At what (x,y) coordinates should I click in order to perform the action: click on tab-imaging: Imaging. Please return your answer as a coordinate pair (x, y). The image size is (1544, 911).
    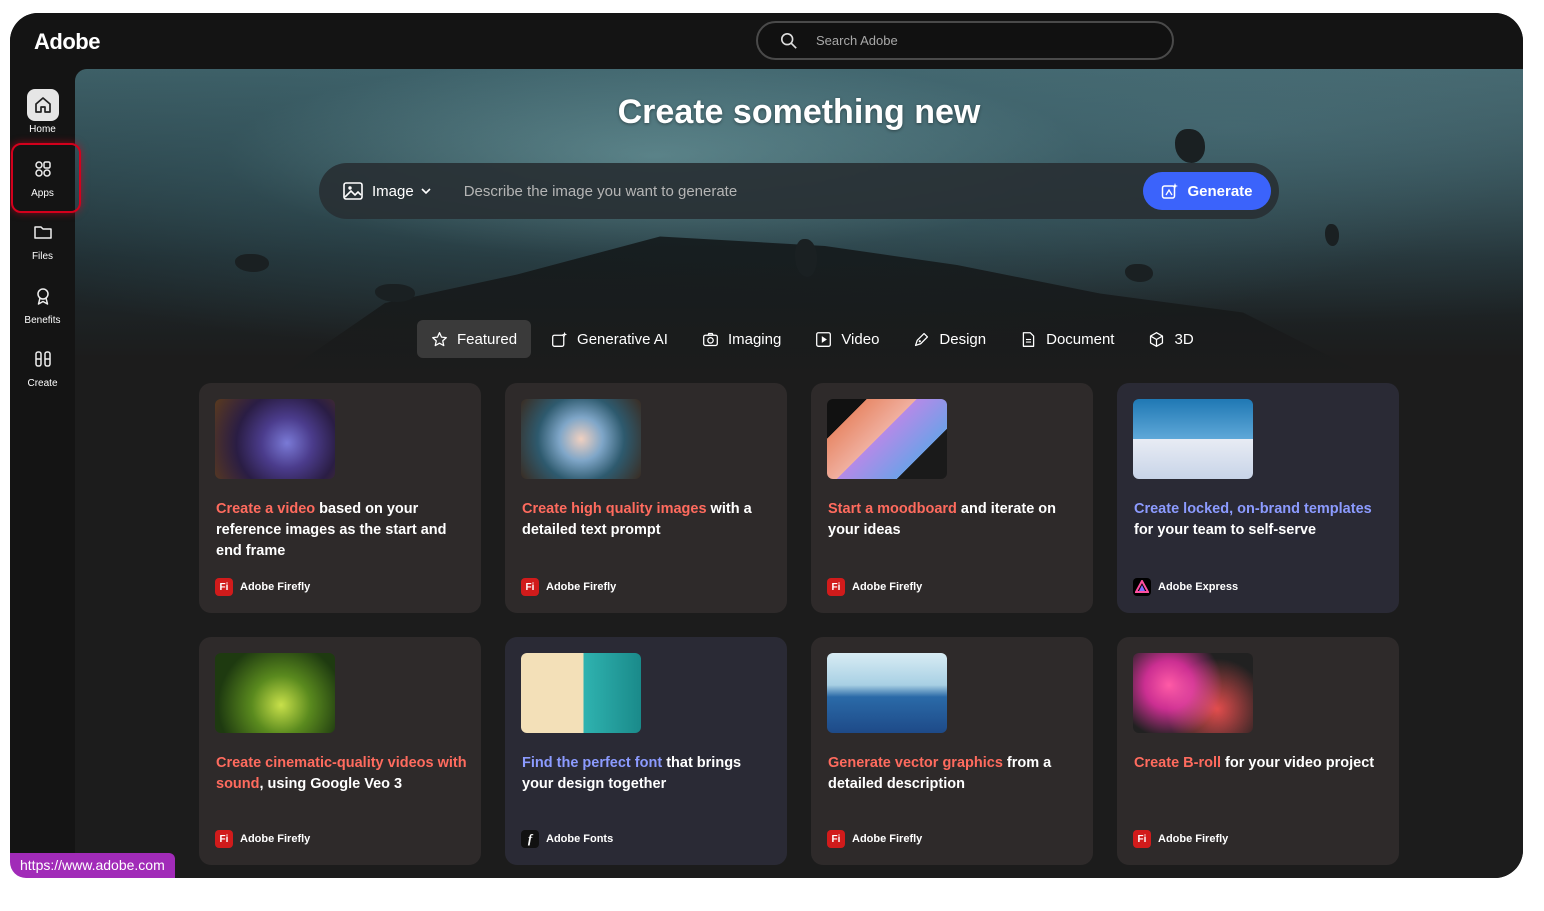
    Looking at the image, I should click on (741, 339).